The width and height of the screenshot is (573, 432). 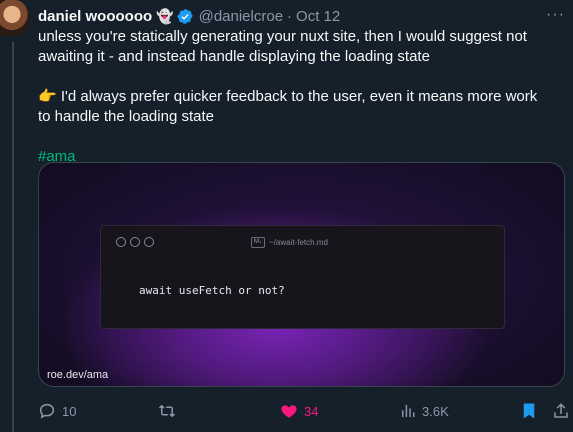 What do you see at coordinates (435, 411) in the screenshot?
I see `views-count: 3.6K` at bounding box center [435, 411].